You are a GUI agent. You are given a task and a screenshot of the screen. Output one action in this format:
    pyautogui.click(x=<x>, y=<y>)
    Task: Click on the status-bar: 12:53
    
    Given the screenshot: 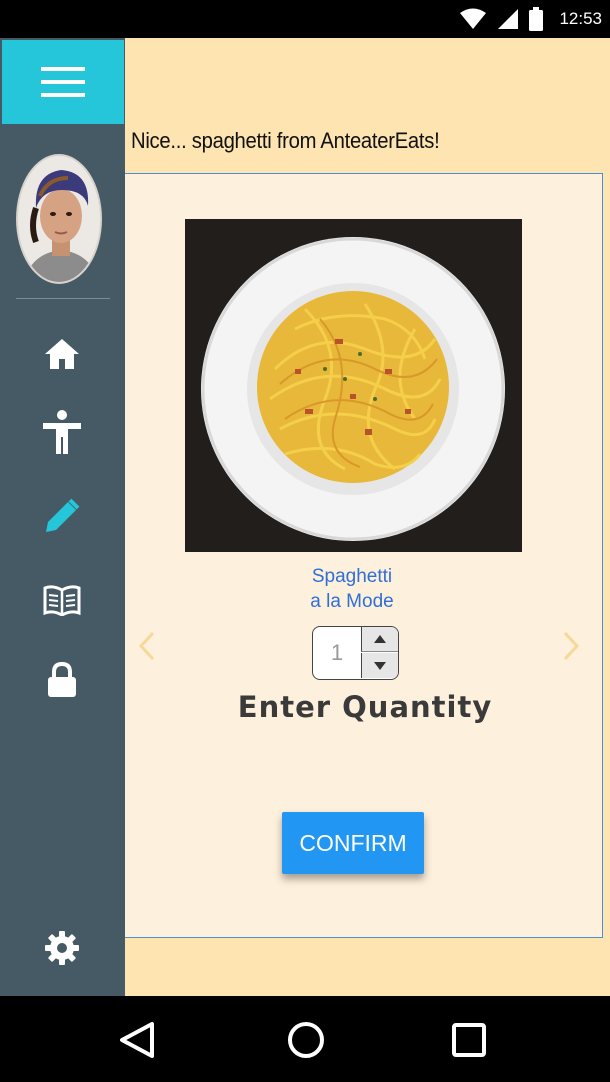 What is the action you would take?
    pyautogui.click(x=305, y=19)
    